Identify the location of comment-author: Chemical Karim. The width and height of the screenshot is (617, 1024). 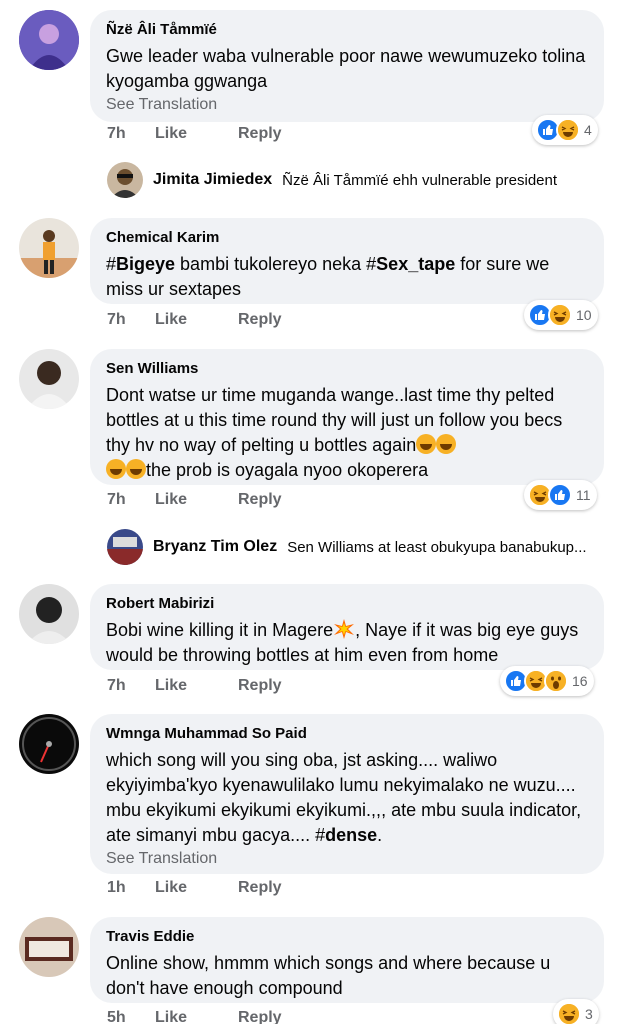
(347, 238).